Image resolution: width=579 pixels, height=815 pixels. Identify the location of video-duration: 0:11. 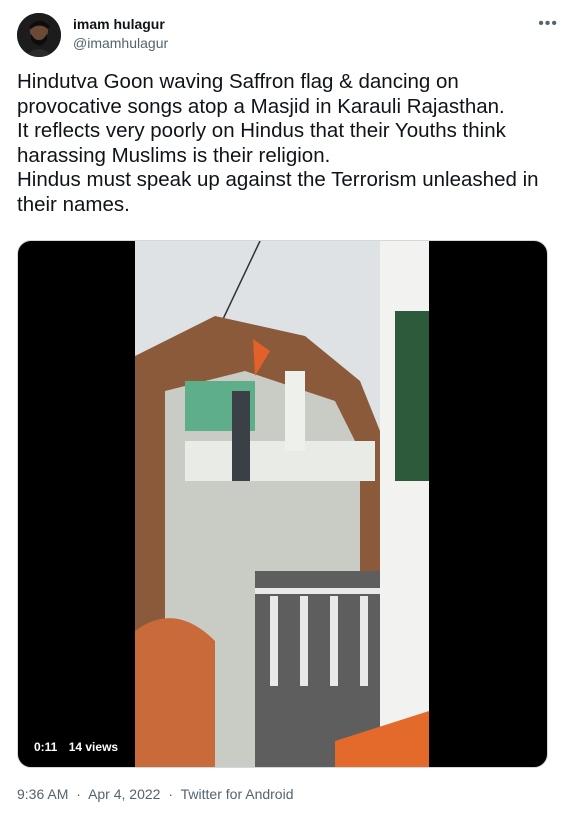
(46, 747).